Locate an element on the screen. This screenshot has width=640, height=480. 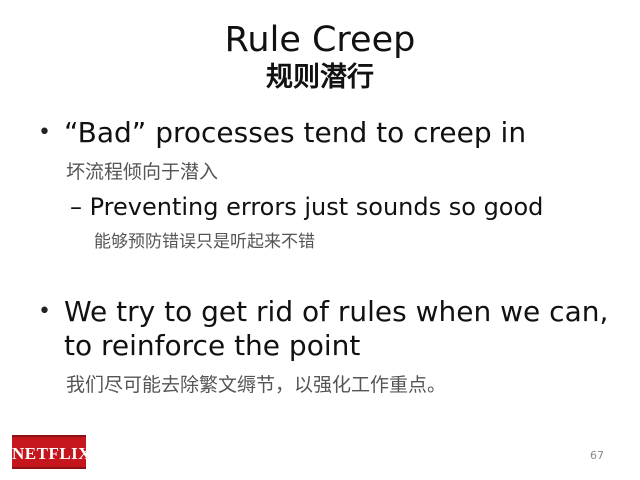
bullet-2-translation: 我们尽可能去除繁文缛节，以强化工作重点。 is located at coordinates (256, 385).